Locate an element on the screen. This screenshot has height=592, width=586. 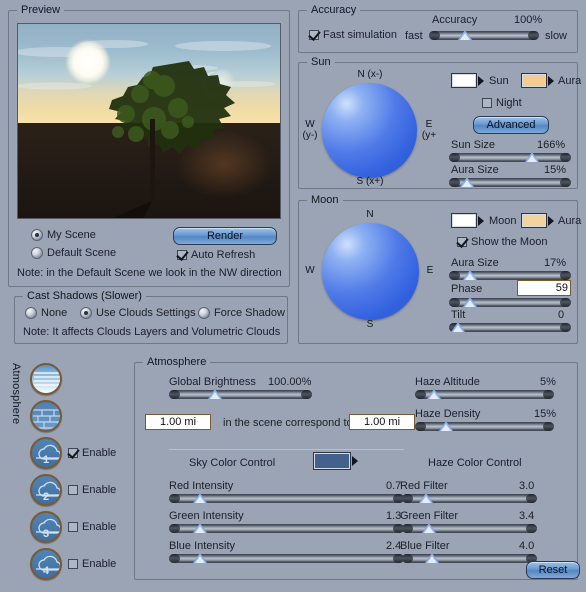
layer-4-enable-checkbox: Enable is located at coordinates (92, 564).